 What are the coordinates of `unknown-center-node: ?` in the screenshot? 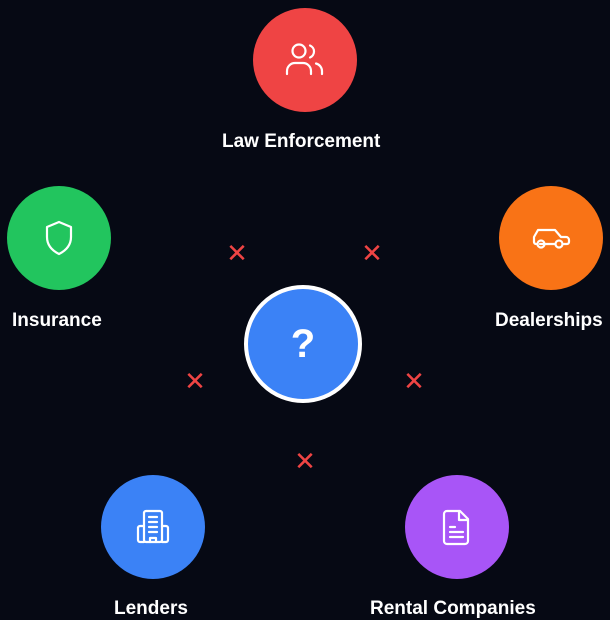 It's located at (303, 344).